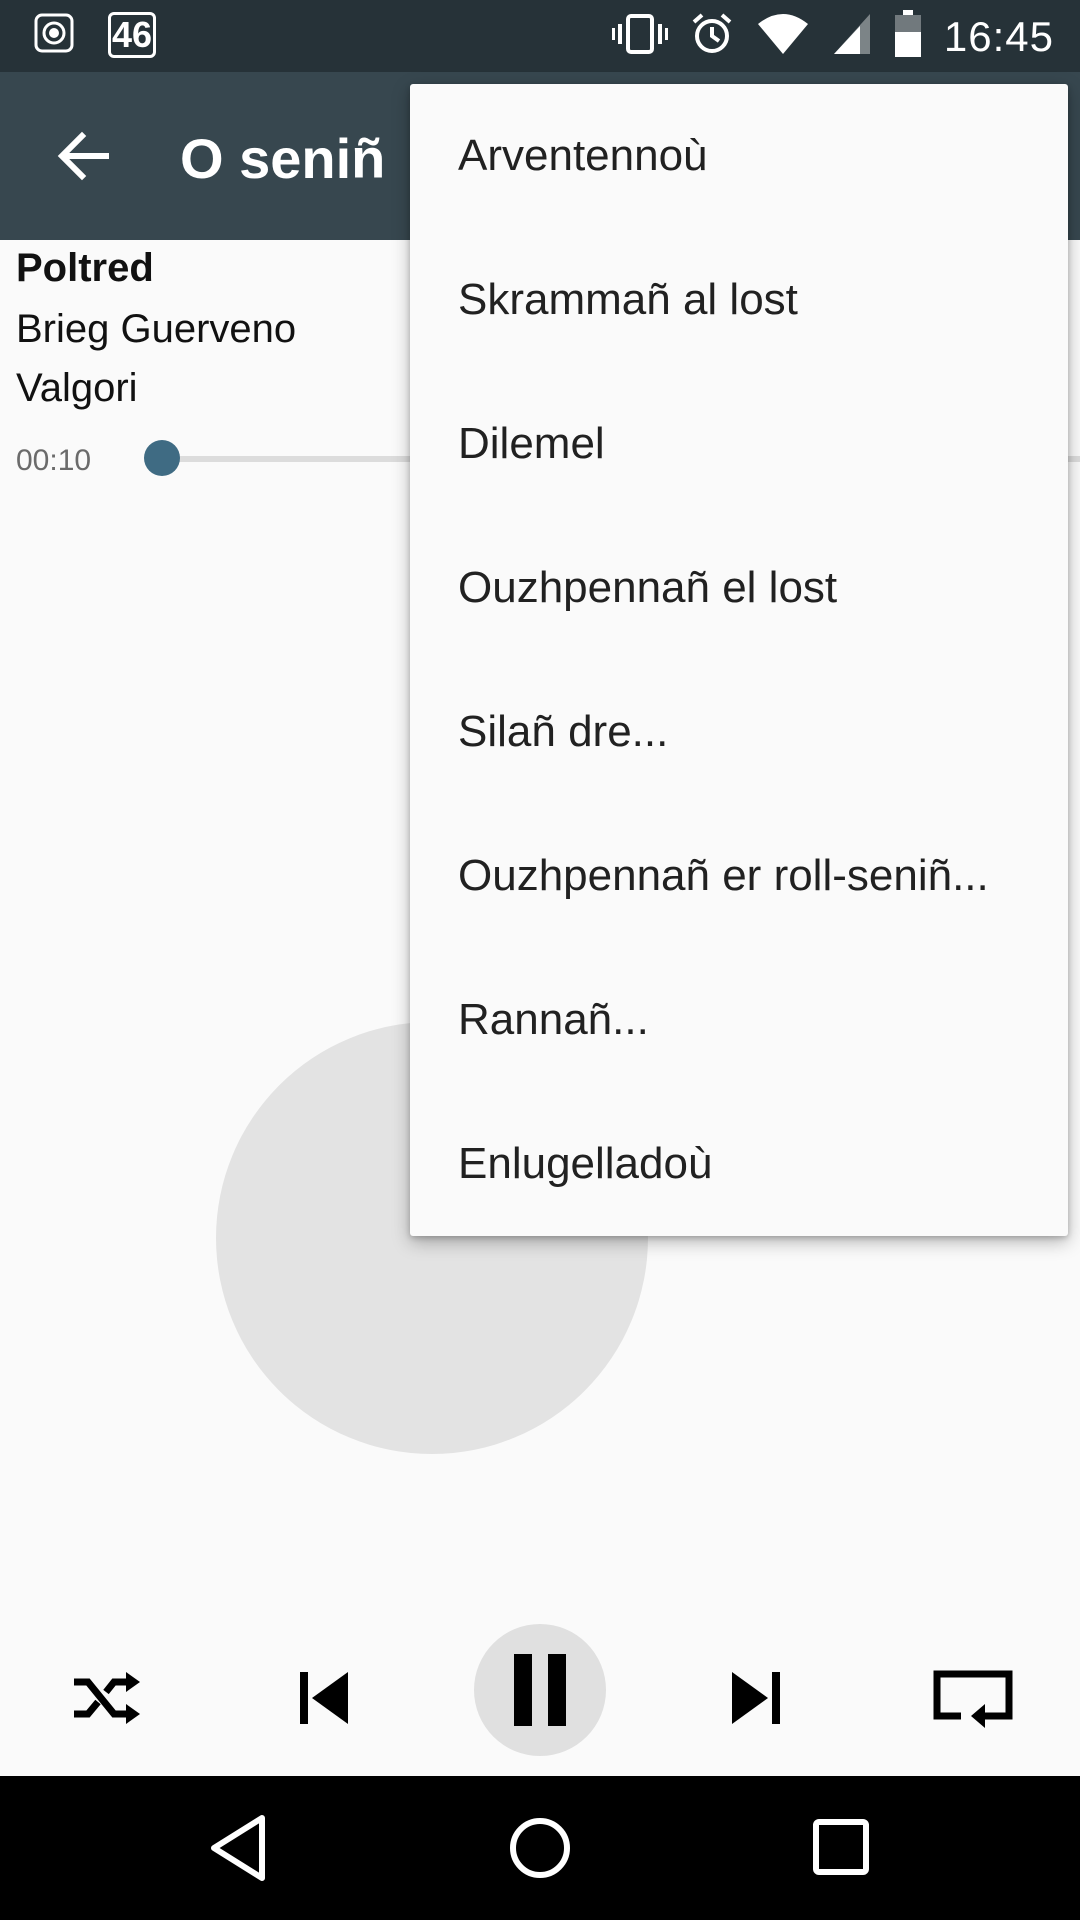  I want to click on arrow-back-icon, so click(84, 156).